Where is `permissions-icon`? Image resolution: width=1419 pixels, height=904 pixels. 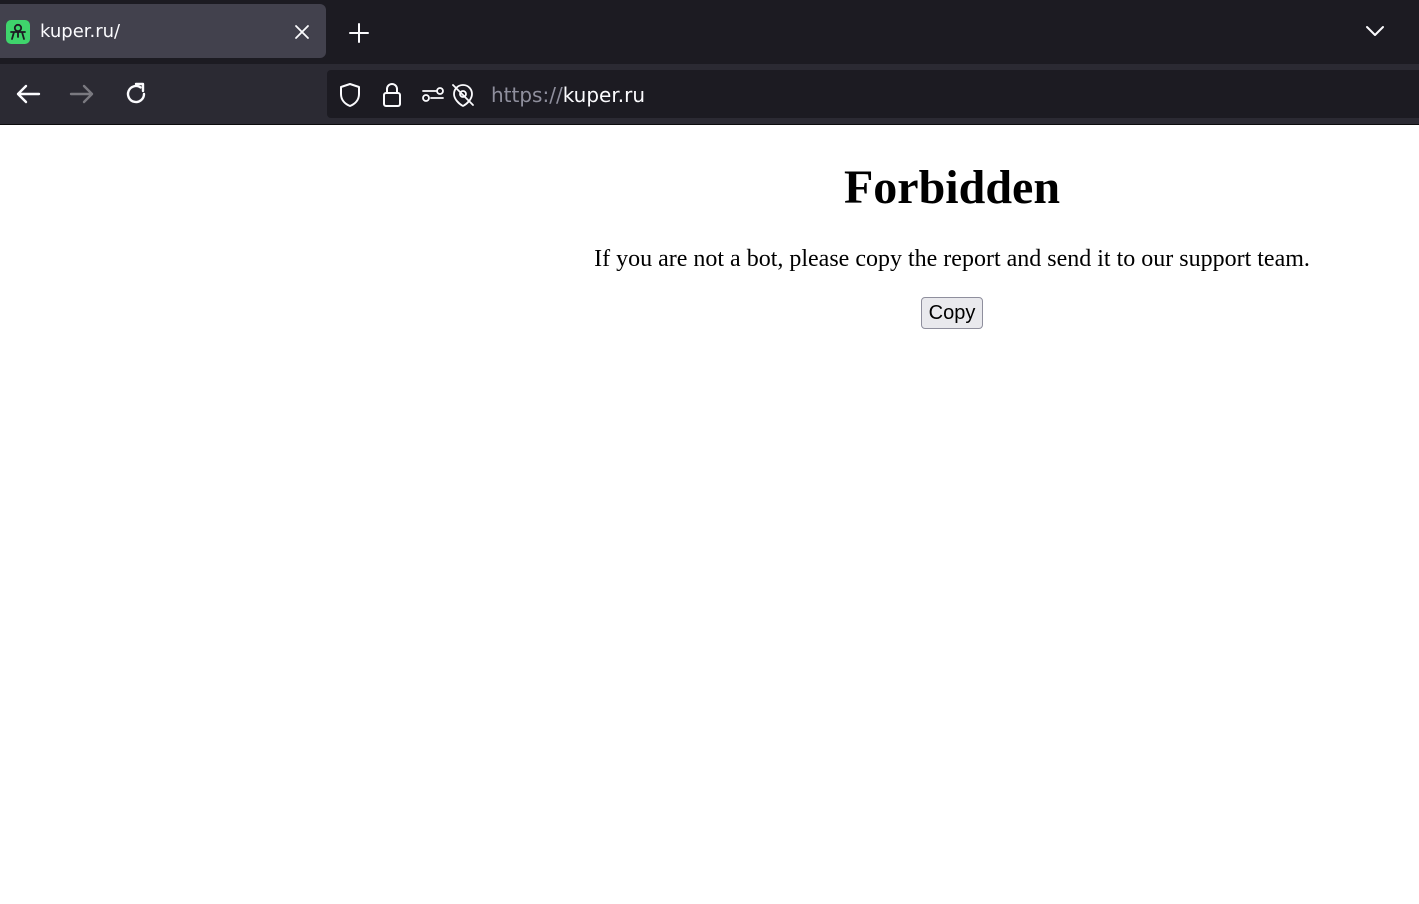 permissions-icon is located at coordinates (433, 95).